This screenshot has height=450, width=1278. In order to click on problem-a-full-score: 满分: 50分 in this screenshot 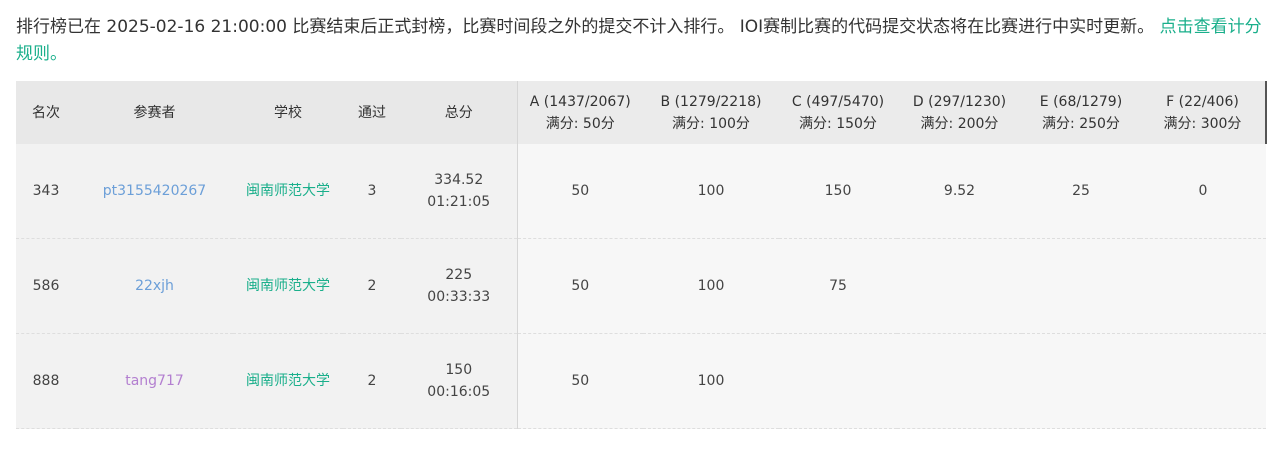, I will do `click(580, 123)`.